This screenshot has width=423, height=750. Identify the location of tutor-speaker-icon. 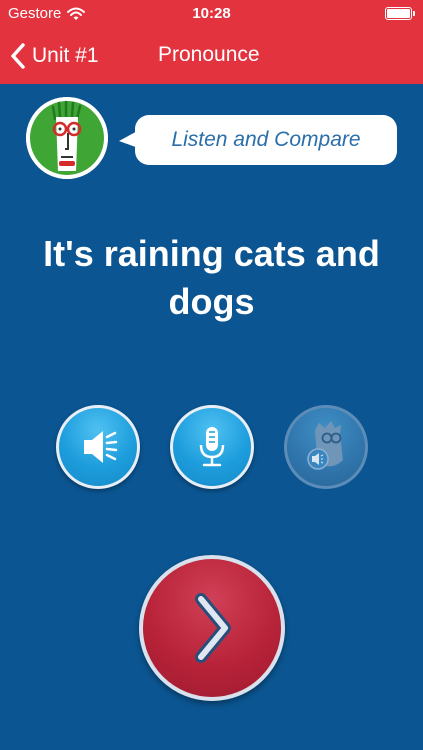
(325, 445).